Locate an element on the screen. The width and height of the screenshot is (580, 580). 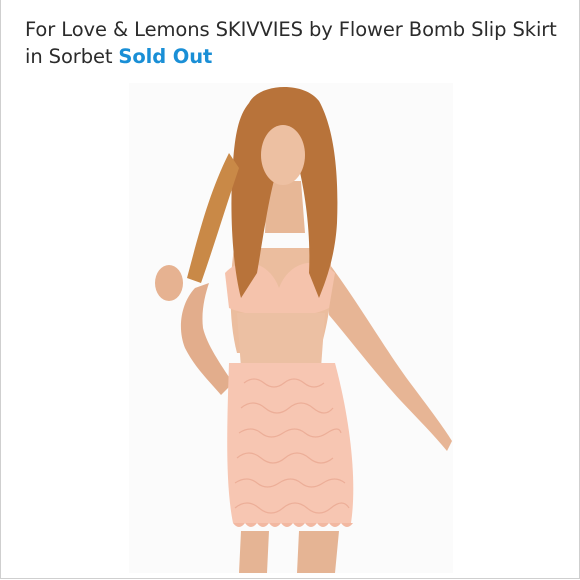
sold-out-badge: Sold Out is located at coordinates (165, 56).